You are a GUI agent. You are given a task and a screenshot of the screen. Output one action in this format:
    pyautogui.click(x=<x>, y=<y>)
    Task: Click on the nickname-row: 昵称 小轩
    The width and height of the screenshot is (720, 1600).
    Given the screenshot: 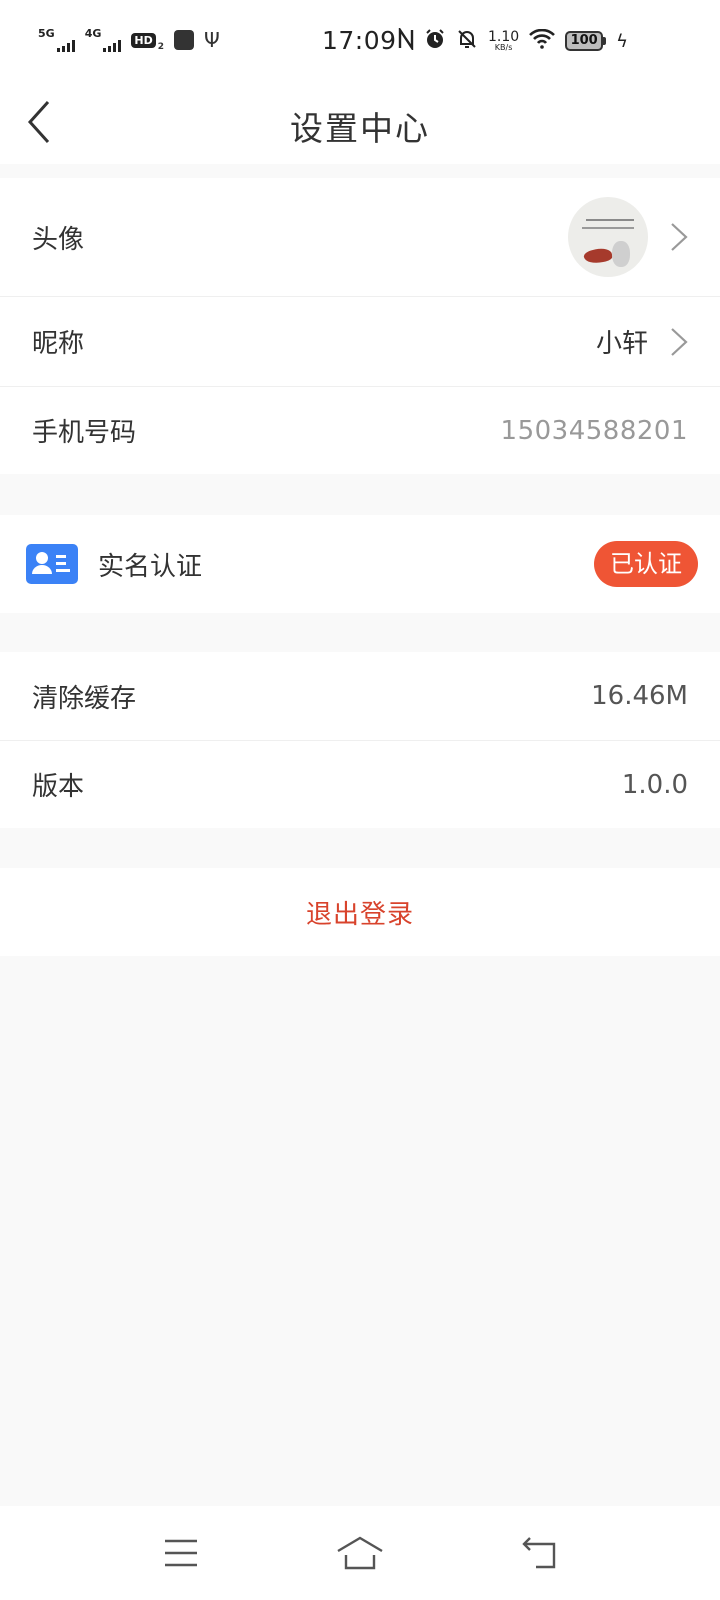 What is the action you would take?
    pyautogui.click(x=360, y=341)
    